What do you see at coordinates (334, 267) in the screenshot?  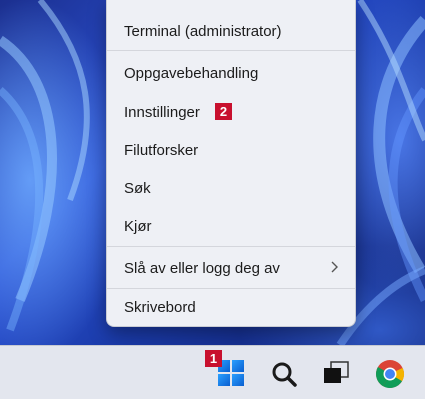 I see `chevron-right-icon` at bounding box center [334, 267].